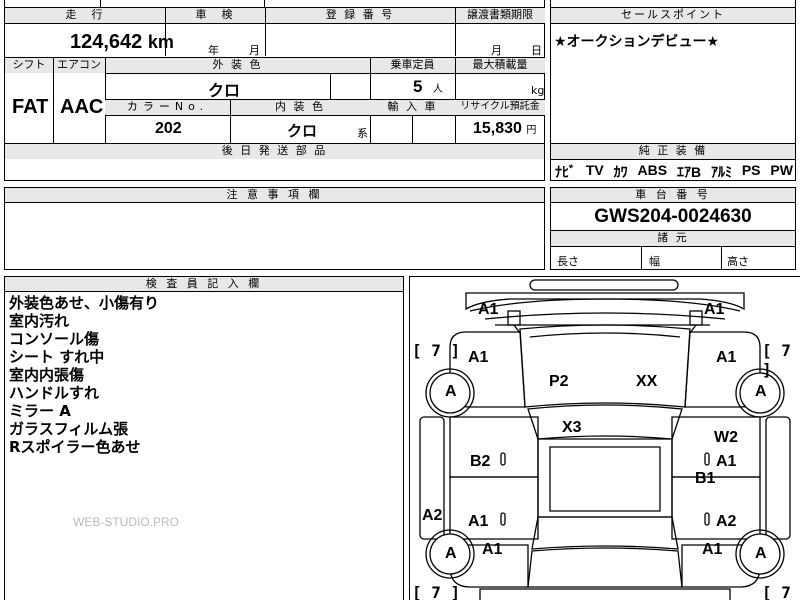 The height and width of the screenshot is (600, 800). What do you see at coordinates (496, 50) in the screenshot?
I see `transfer-month: 月` at bounding box center [496, 50].